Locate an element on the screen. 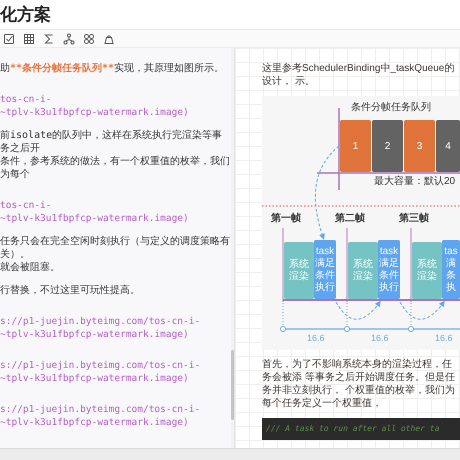 Image resolution: width=460 pixels, height=460 pixels. preview-paragraph: 首先，为了不影响系统本身的渲染过程，任务会被添 等事务之后开始调度任务。但是任务并非立刻执行， 个权重值的枚举，我们为每个任务定义一个权重值， is located at coordinates (359, 384).